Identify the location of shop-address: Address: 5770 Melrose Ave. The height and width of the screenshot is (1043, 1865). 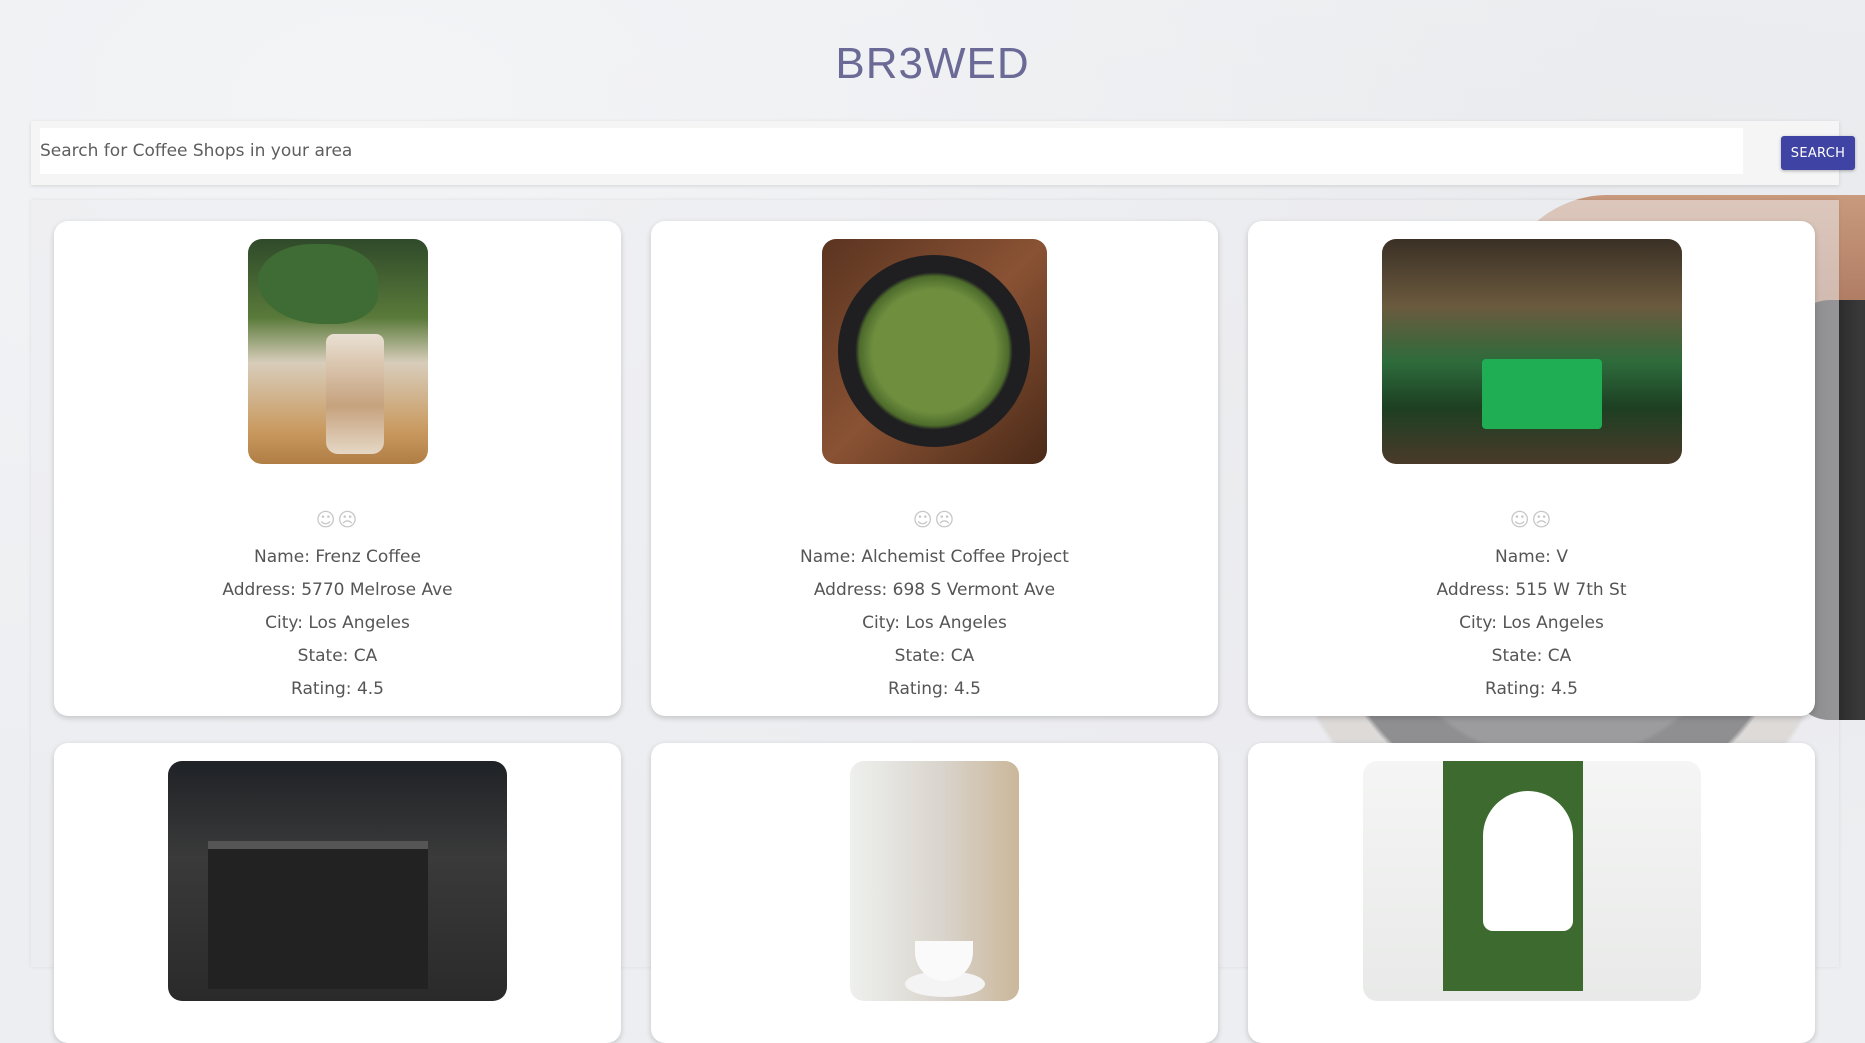
(337, 590).